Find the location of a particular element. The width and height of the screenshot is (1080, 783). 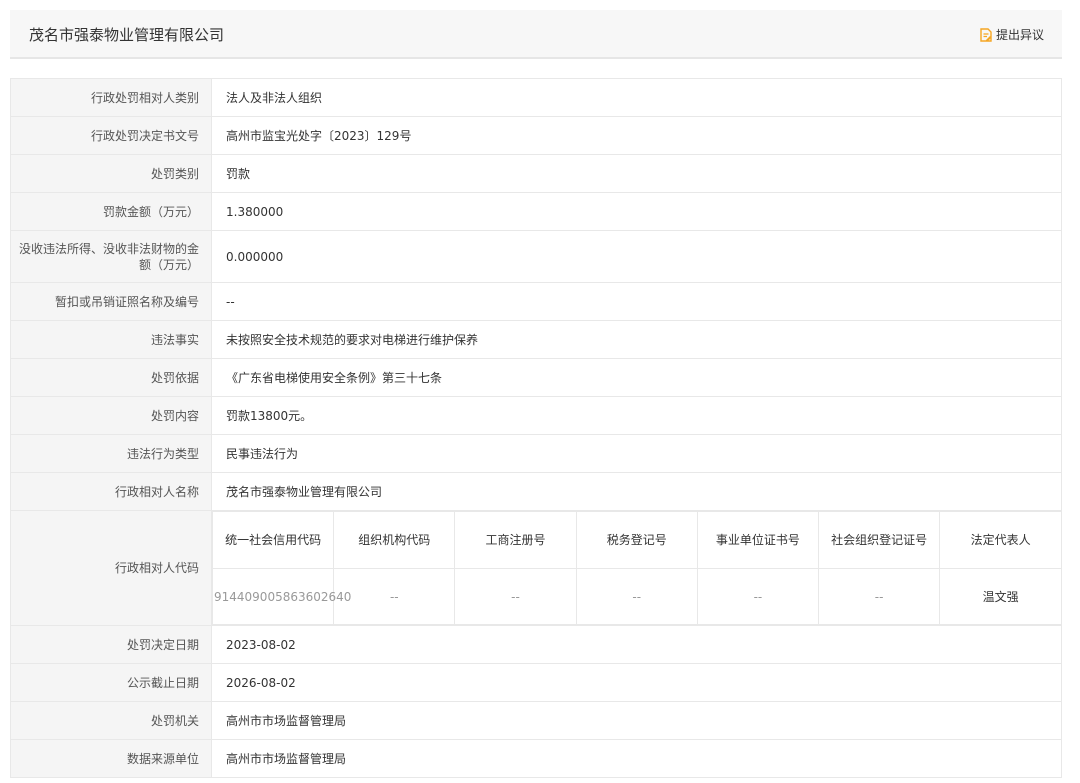

field-value: 0.000000 is located at coordinates (636, 256).